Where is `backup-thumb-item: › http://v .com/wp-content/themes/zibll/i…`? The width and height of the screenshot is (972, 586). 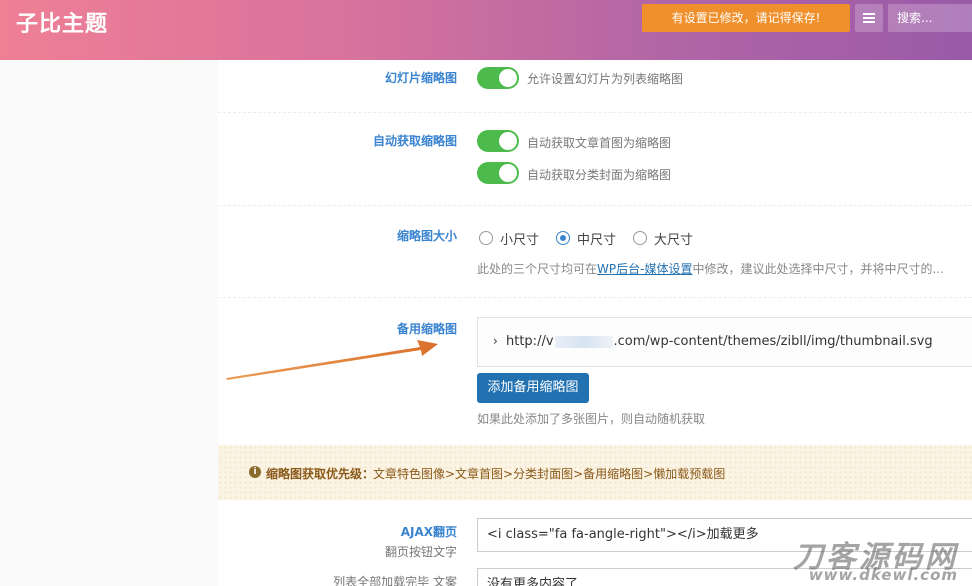
backup-thumb-item: › http://v .com/wp-content/themes/zibll/i… is located at coordinates (724, 342).